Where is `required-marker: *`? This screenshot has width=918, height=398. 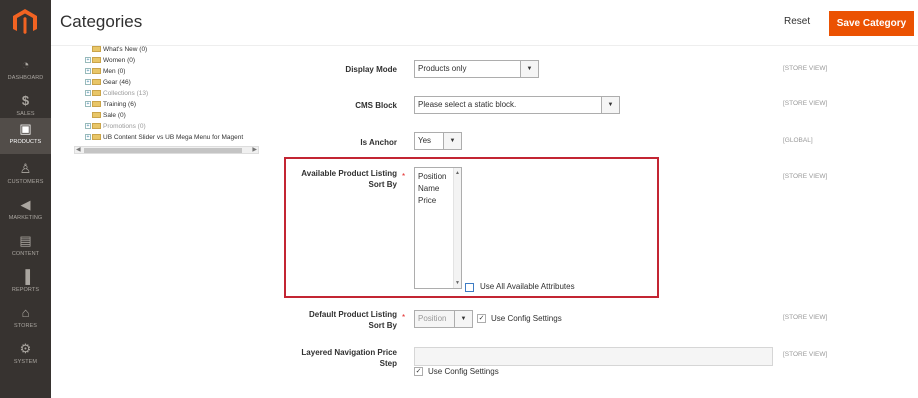 required-marker: * is located at coordinates (404, 317).